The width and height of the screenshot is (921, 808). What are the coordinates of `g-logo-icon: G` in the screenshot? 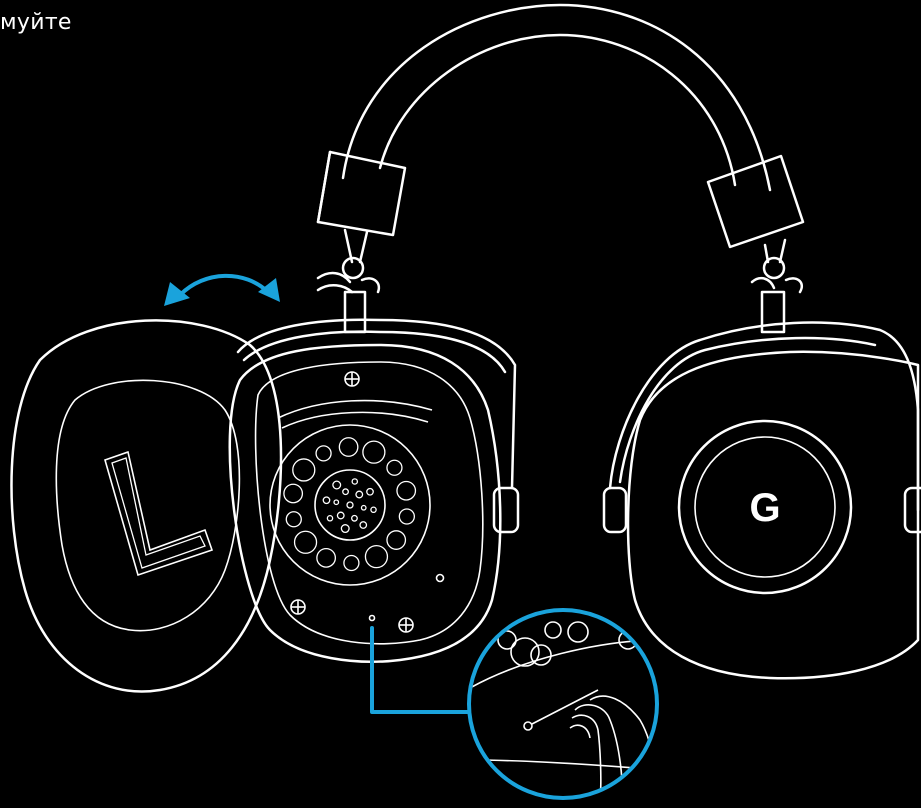 It's located at (764, 508).